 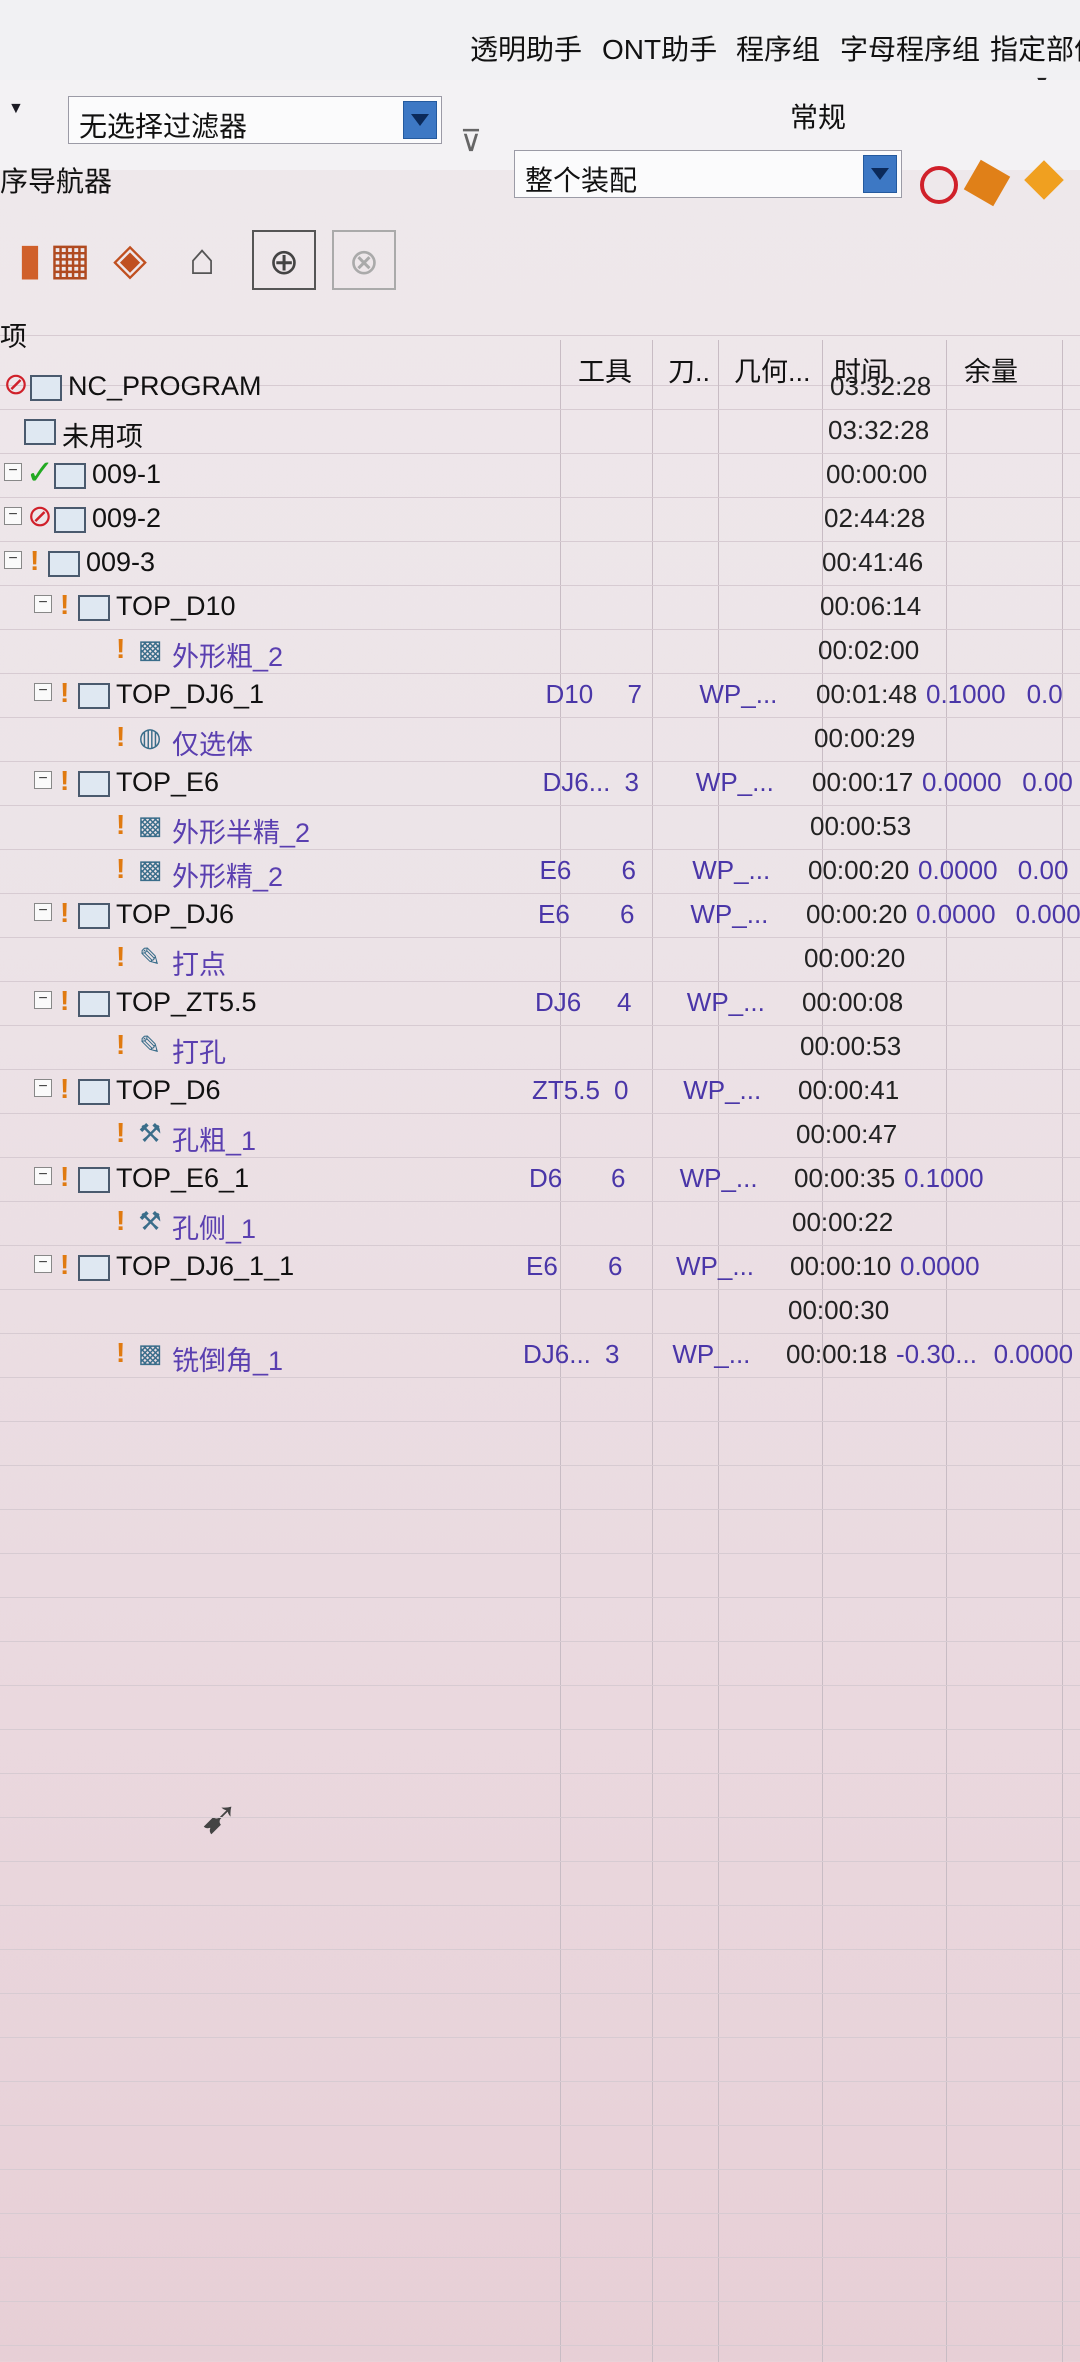 I want to click on table-row: ! ✎ 打孔 00:00:53, so click(x=540, y=1047).